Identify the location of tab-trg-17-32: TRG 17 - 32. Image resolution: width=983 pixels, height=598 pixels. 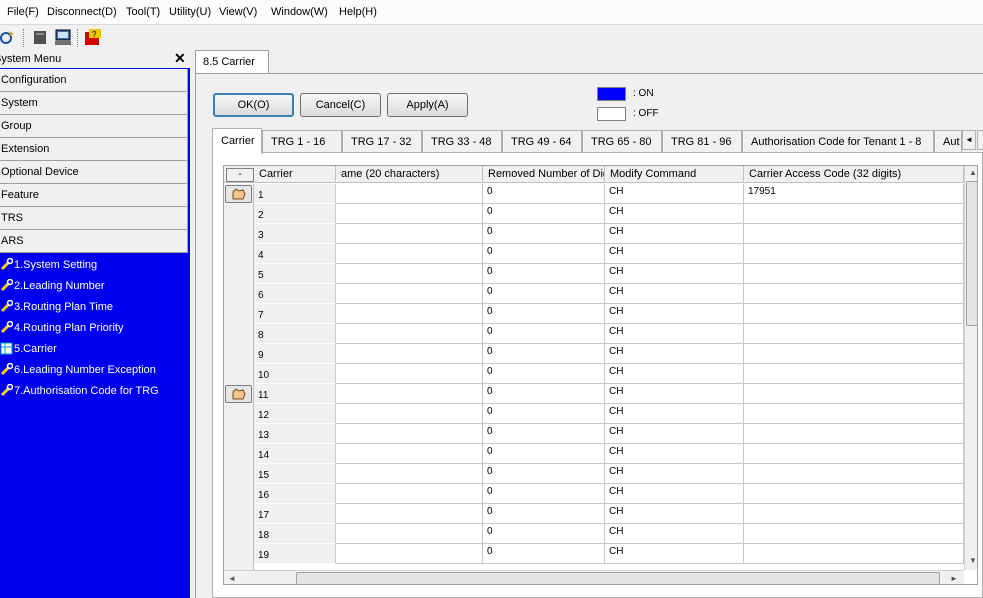
(382, 141).